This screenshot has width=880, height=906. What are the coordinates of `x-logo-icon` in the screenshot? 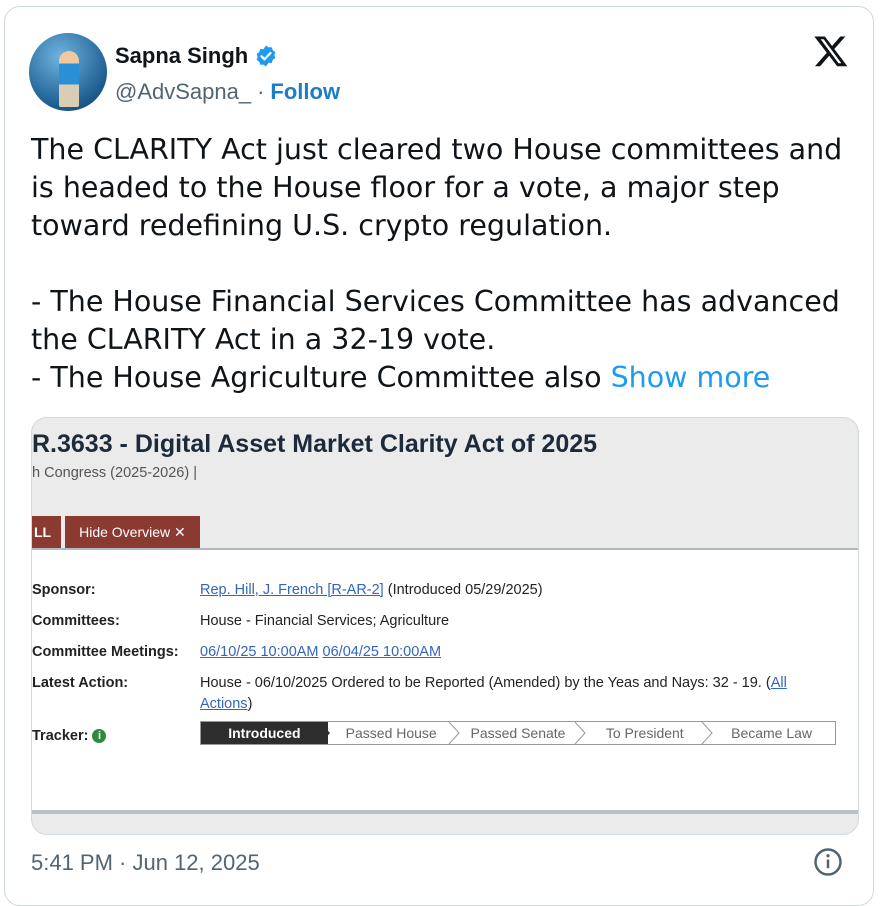 It's located at (831, 51).